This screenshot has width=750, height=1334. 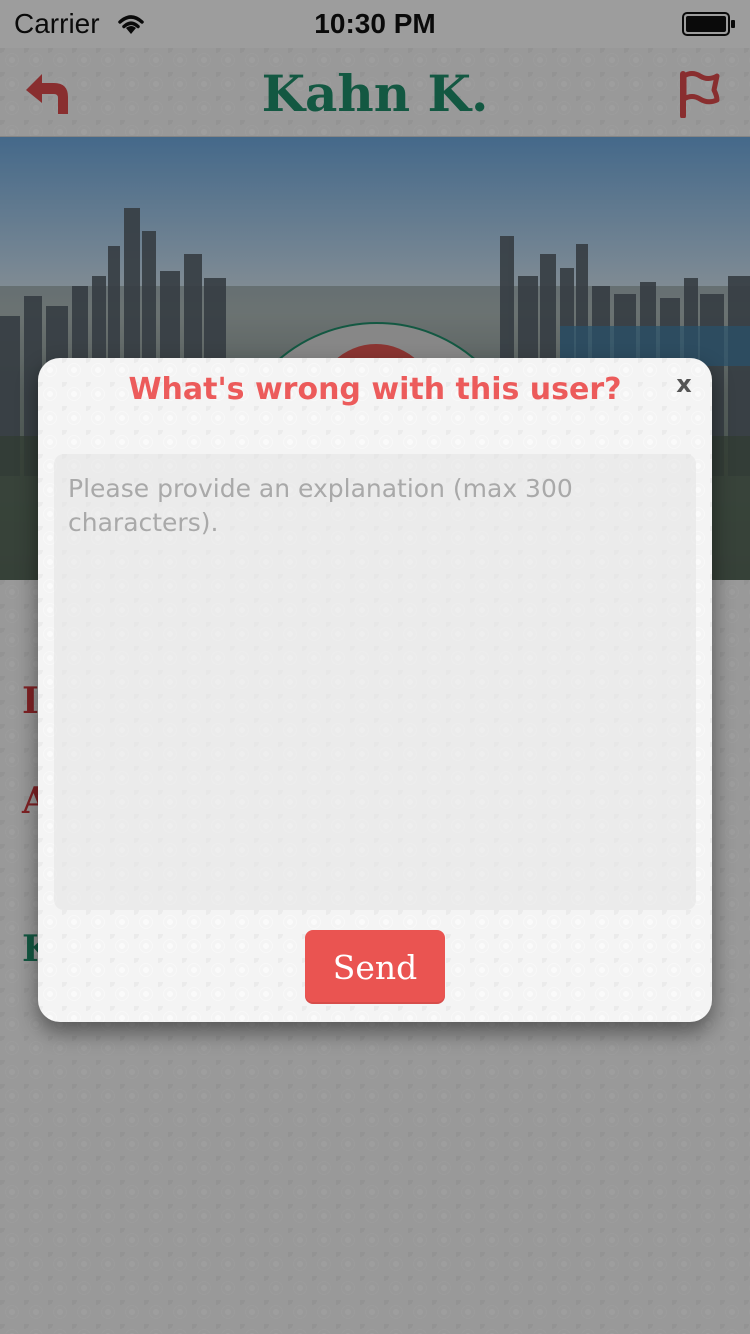 What do you see at coordinates (375, 389) in the screenshot?
I see `modal-title: What's wrong with this user?` at bounding box center [375, 389].